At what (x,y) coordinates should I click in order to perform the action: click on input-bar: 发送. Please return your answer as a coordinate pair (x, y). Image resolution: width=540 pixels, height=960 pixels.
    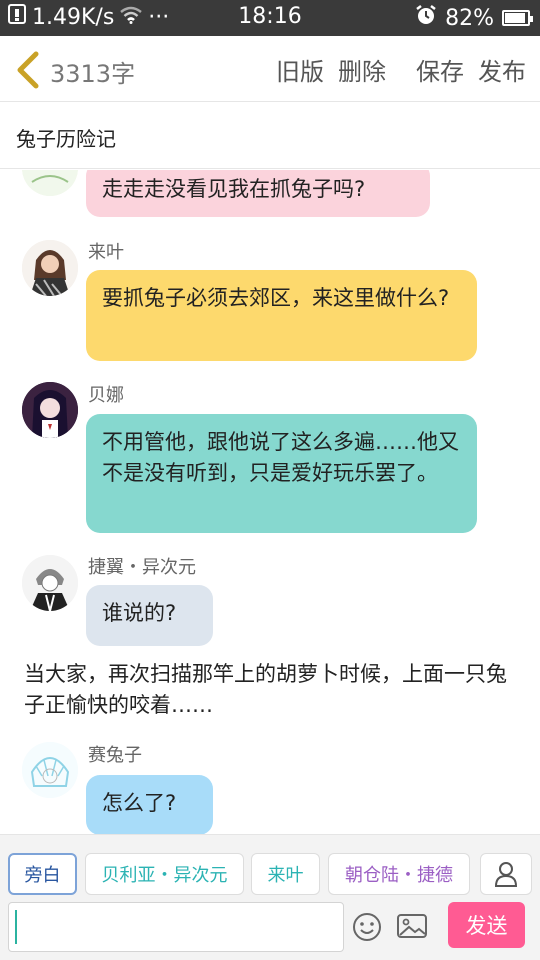
    Looking at the image, I should click on (270, 929).